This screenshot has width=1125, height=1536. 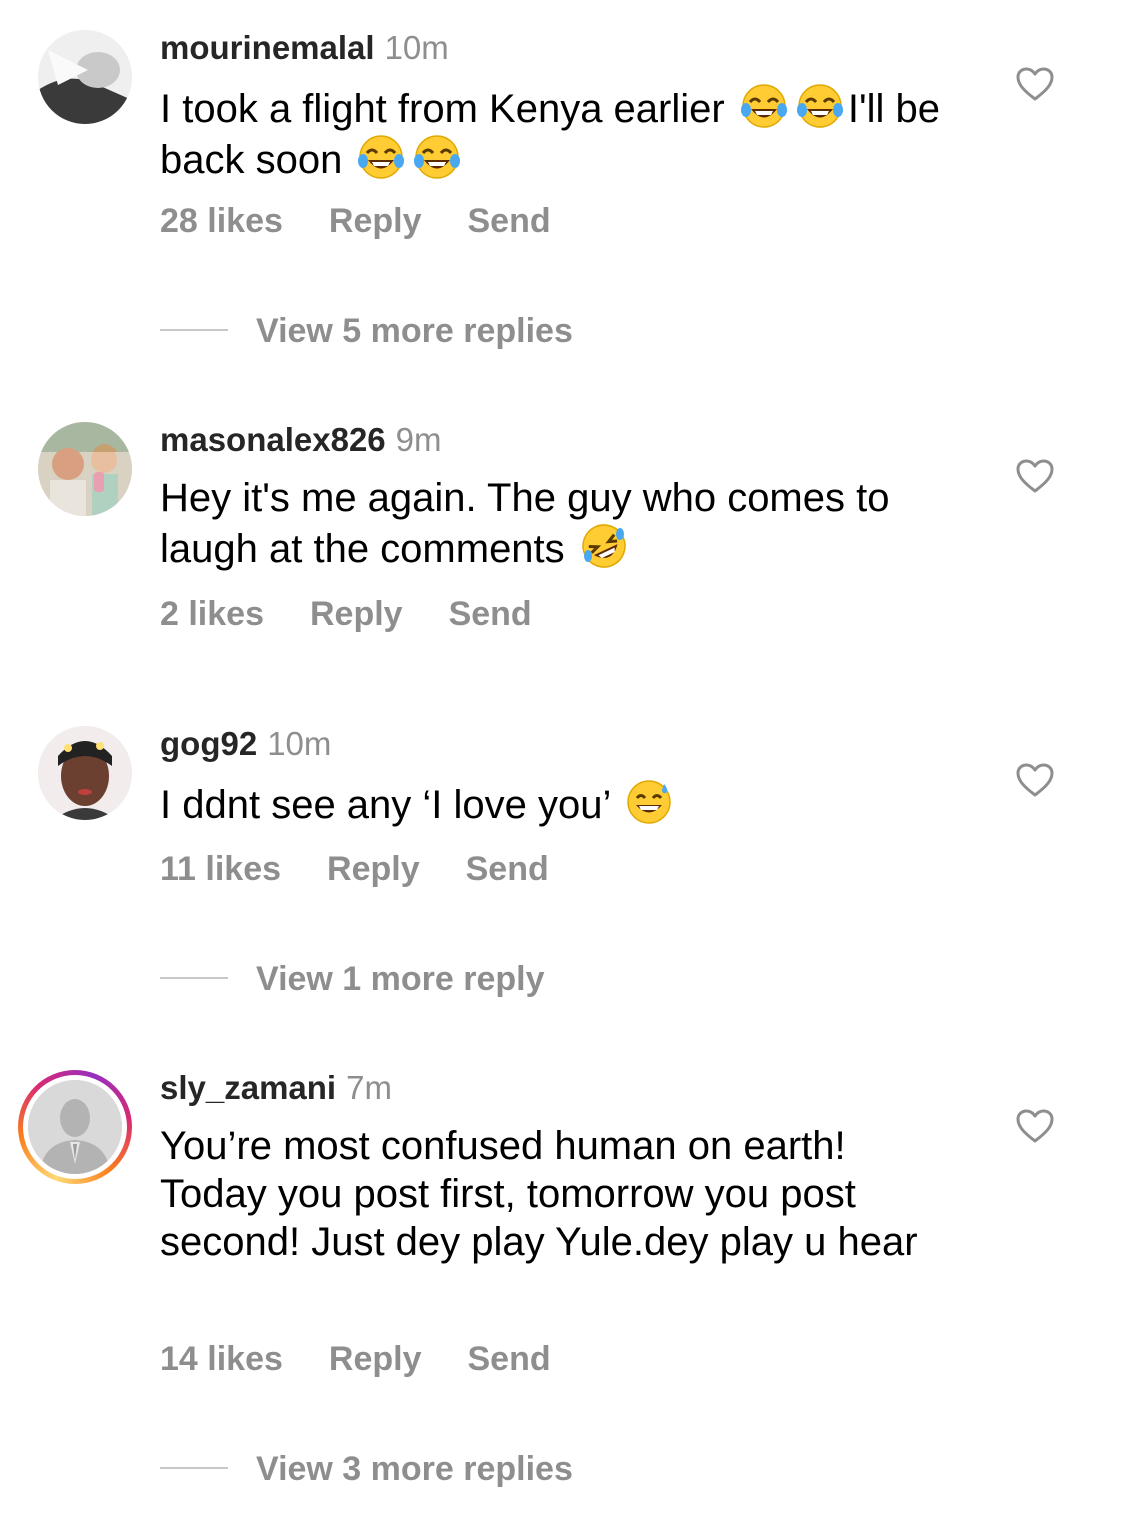 What do you see at coordinates (418, 439) in the screenshot?
I see `timestamp: 9m` at bounding box center [418, 439].